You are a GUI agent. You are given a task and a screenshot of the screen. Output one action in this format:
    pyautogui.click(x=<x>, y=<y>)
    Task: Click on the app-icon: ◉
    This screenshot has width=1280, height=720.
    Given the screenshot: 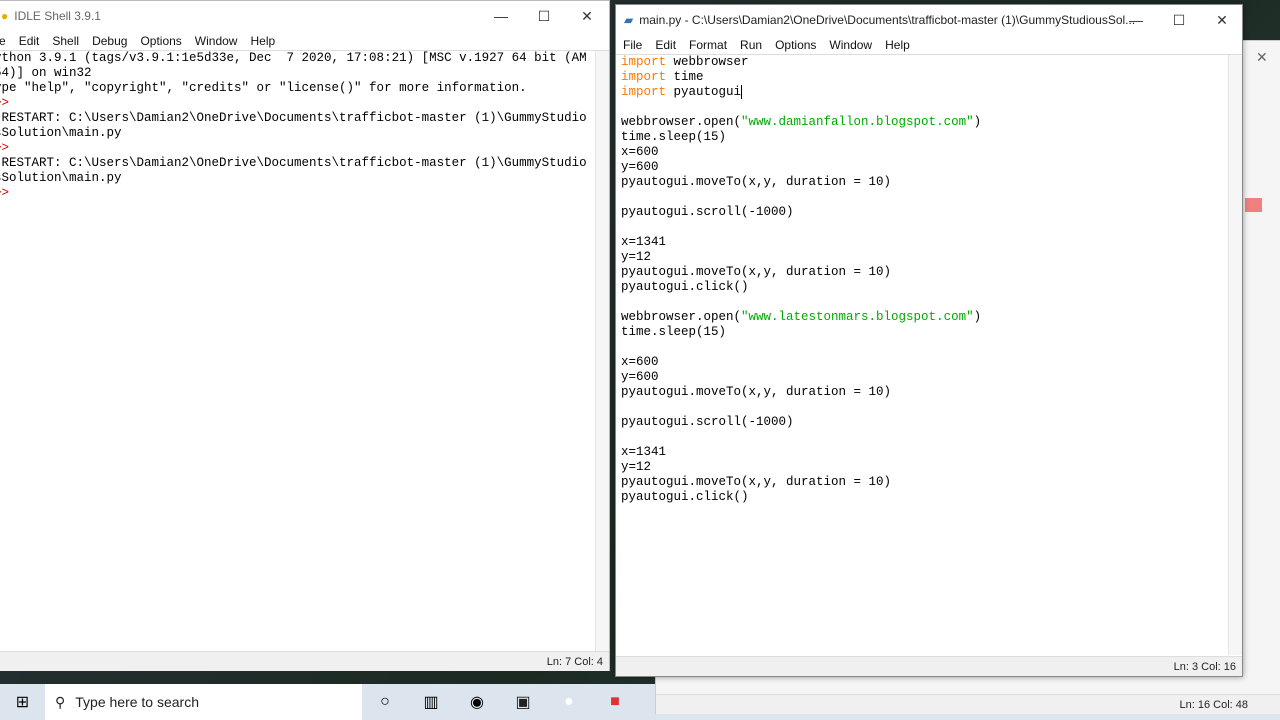 What is the action you would take?
    pyautogui.click(x=477, y=702)
    